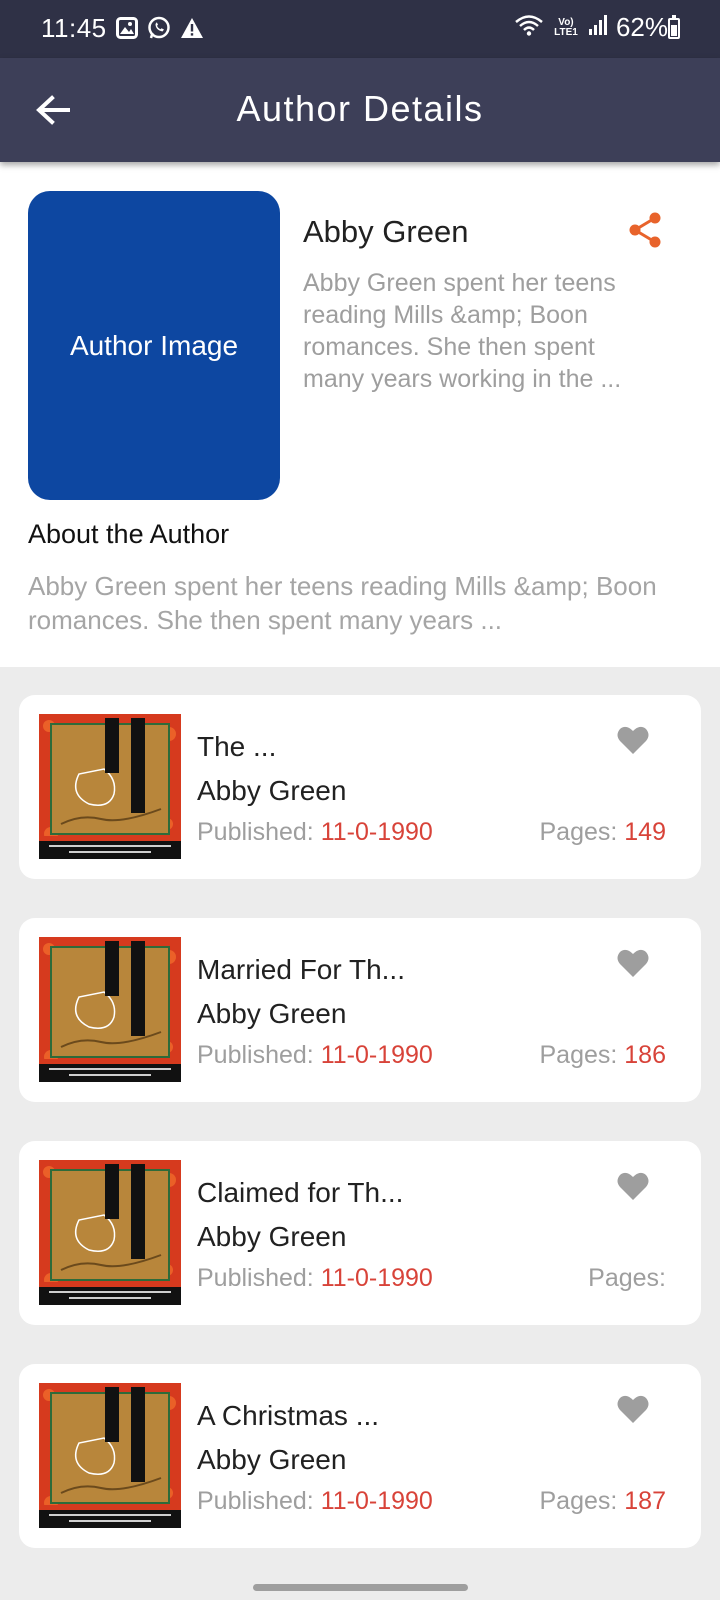  Describe the element at coordinates (529, 27) in the screenshot. I see `wifi-icon` at that location.